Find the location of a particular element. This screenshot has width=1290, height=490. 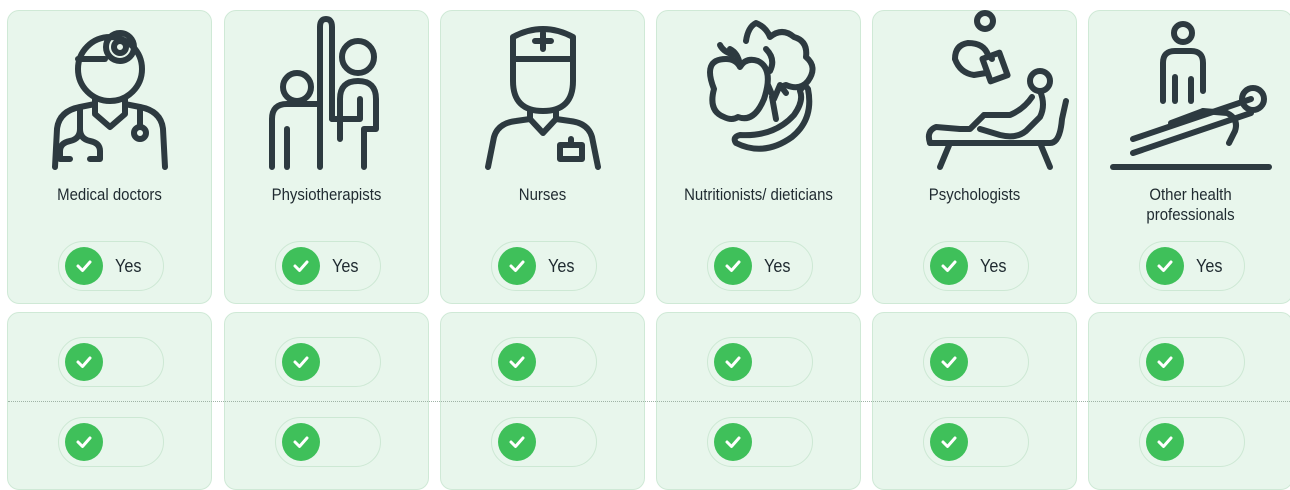

profession-card-medical-doctors: Medical doctors Yes is located at coordinates (109, 157).